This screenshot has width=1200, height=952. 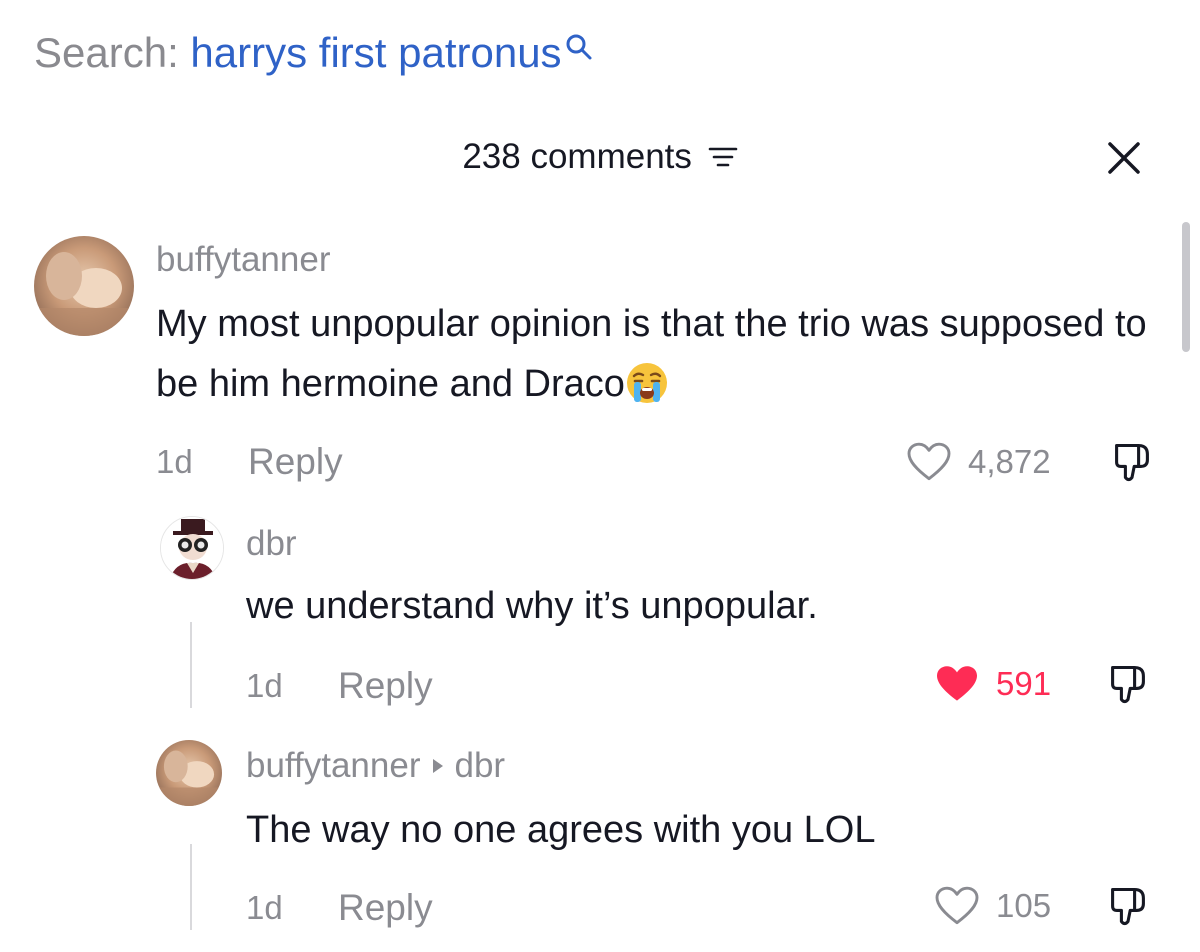 What do you see at coordinates (1024, 905) in the screenshot?
I see `like-count: 105` at bounding box center [1024, 905].